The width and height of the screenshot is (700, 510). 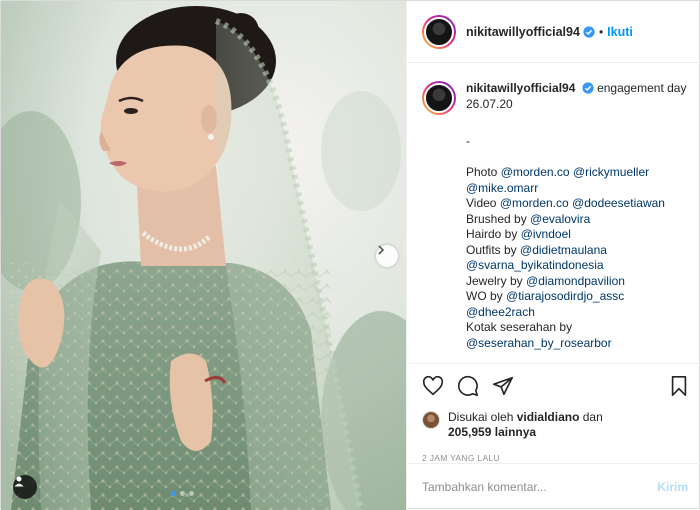 I want to click on caption-line: Brushed by @evalovira, so click(x=577, y=220).